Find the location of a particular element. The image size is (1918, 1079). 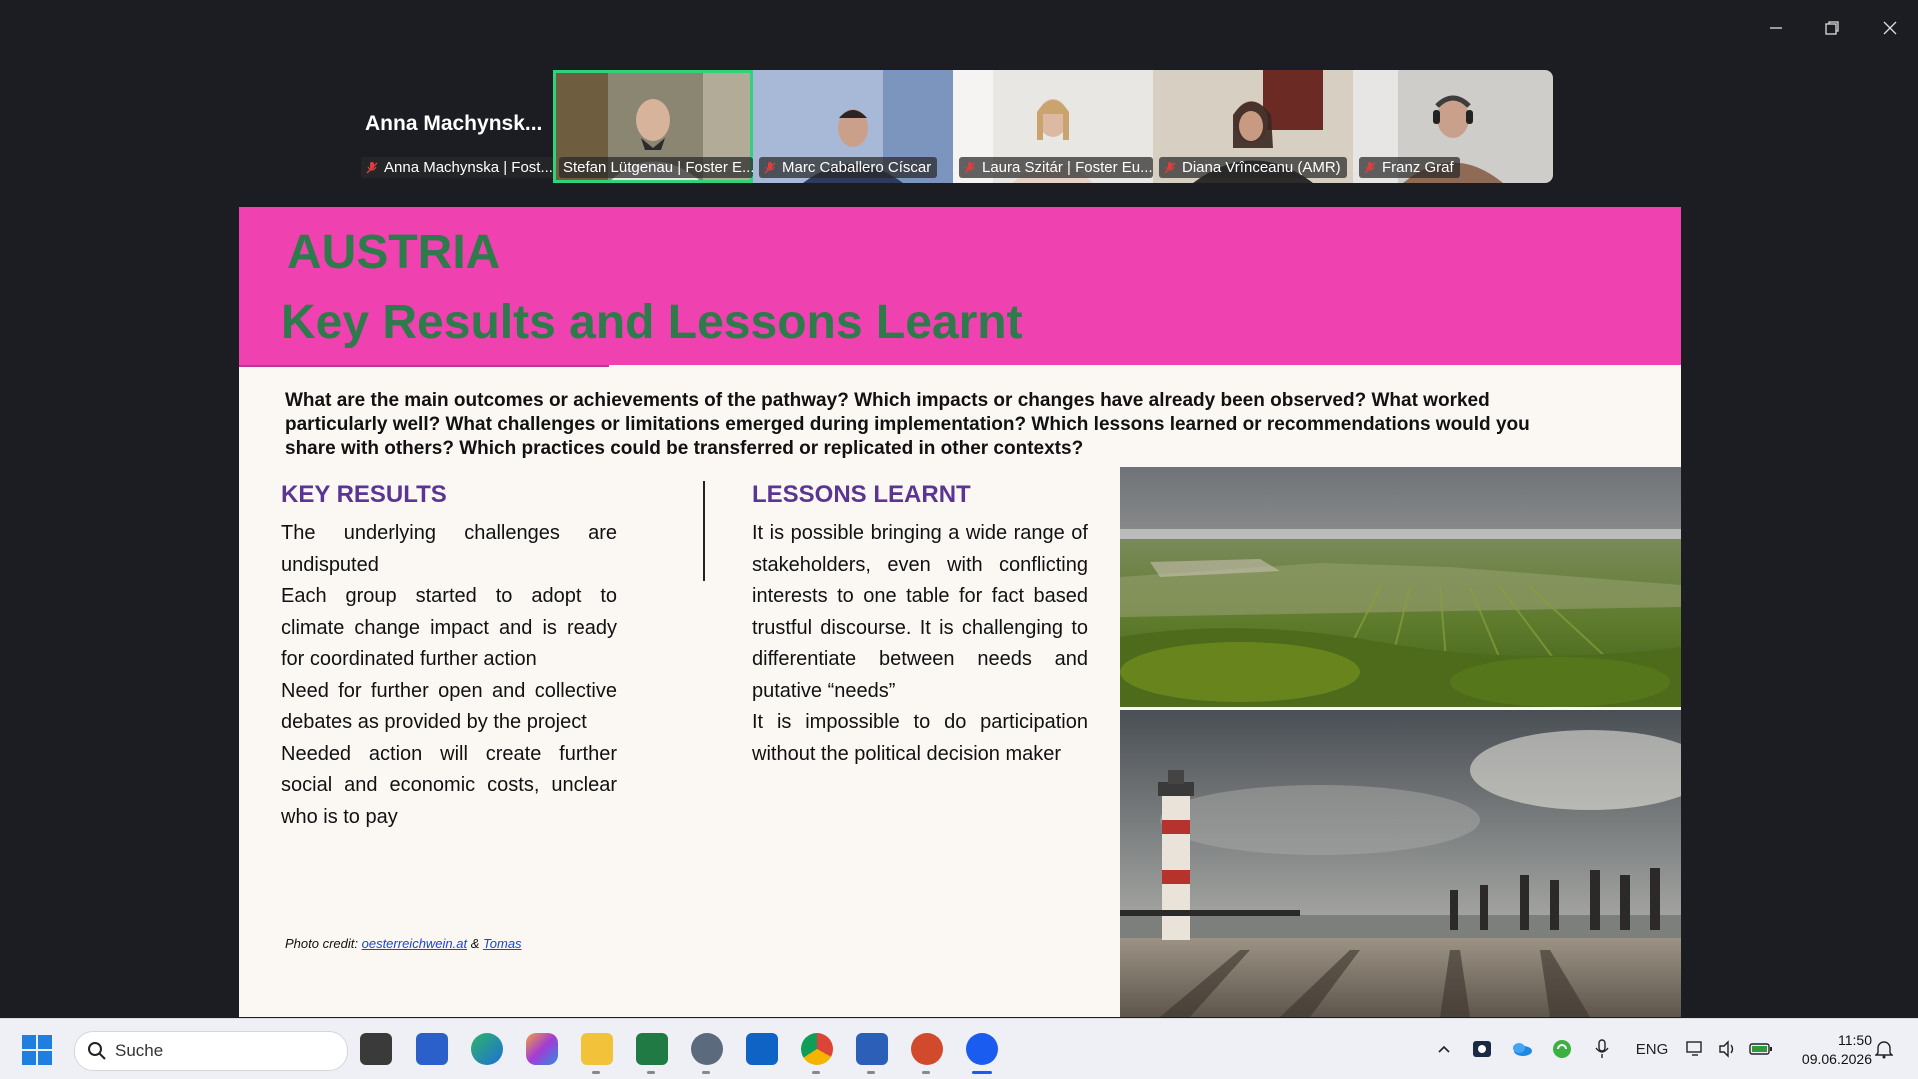

word-icon is located at coordinates (872, 1049).